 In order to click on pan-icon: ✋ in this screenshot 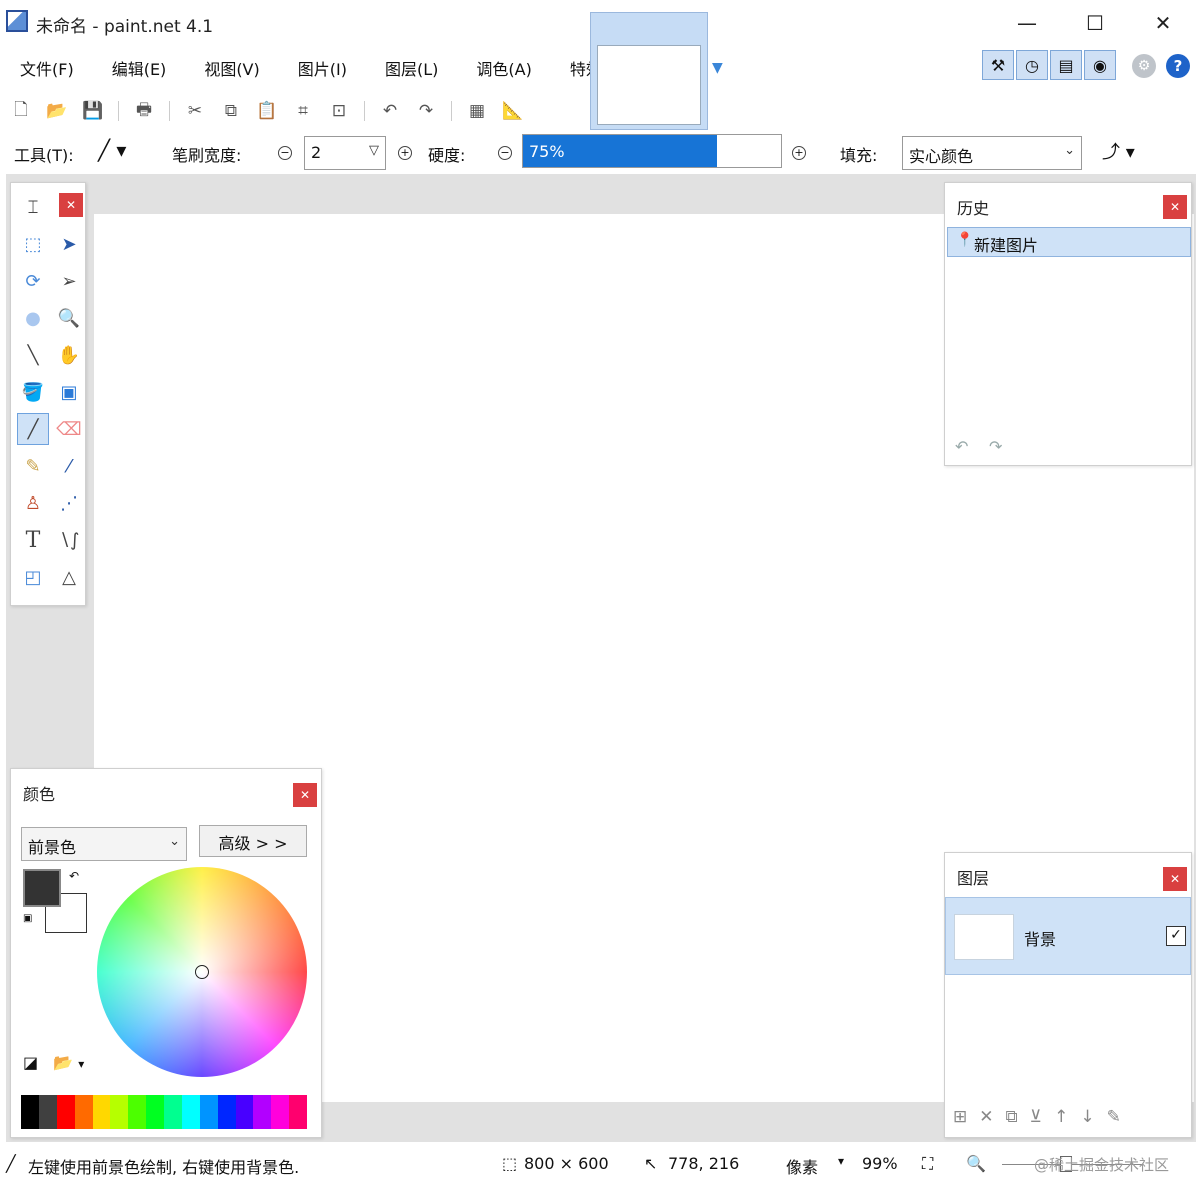, I will do `click(69, 355)`.